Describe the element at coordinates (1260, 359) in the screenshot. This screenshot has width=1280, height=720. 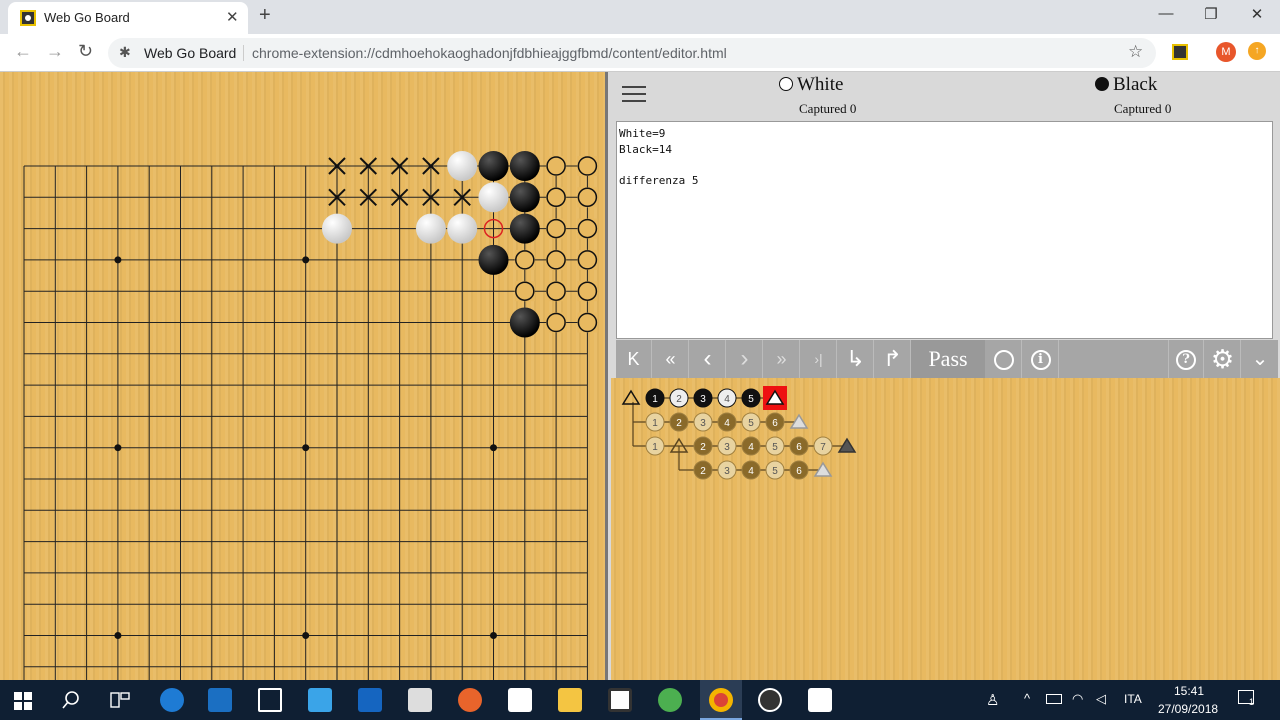
I see `more-chevron-icon: ⌄` at that location.